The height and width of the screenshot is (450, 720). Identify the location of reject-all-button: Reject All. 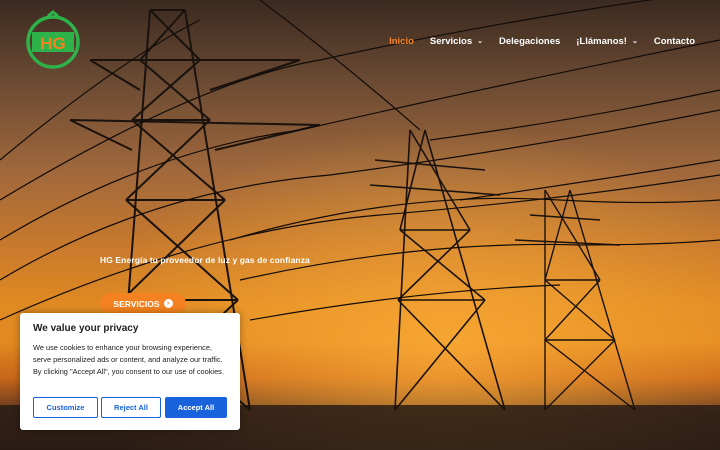
(131, 407).